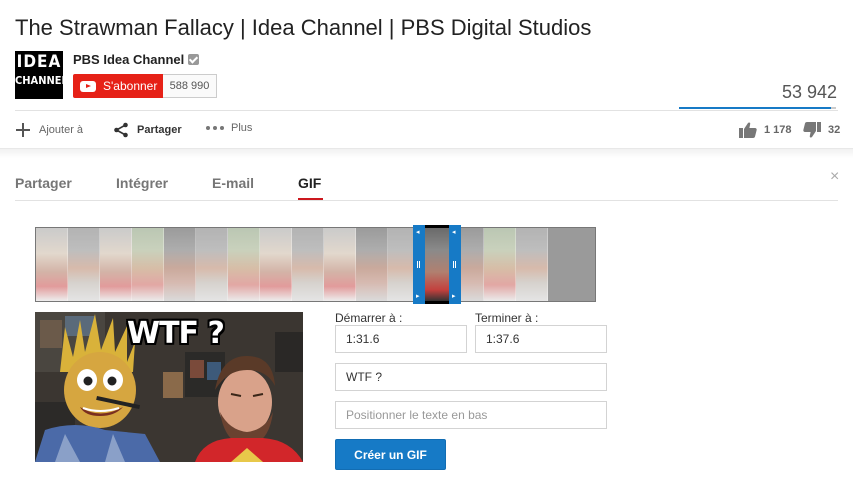  What do you see at coordinates (194, 59) in the screenshot?
I see `verified-icon` at bounding box center [194, 59].